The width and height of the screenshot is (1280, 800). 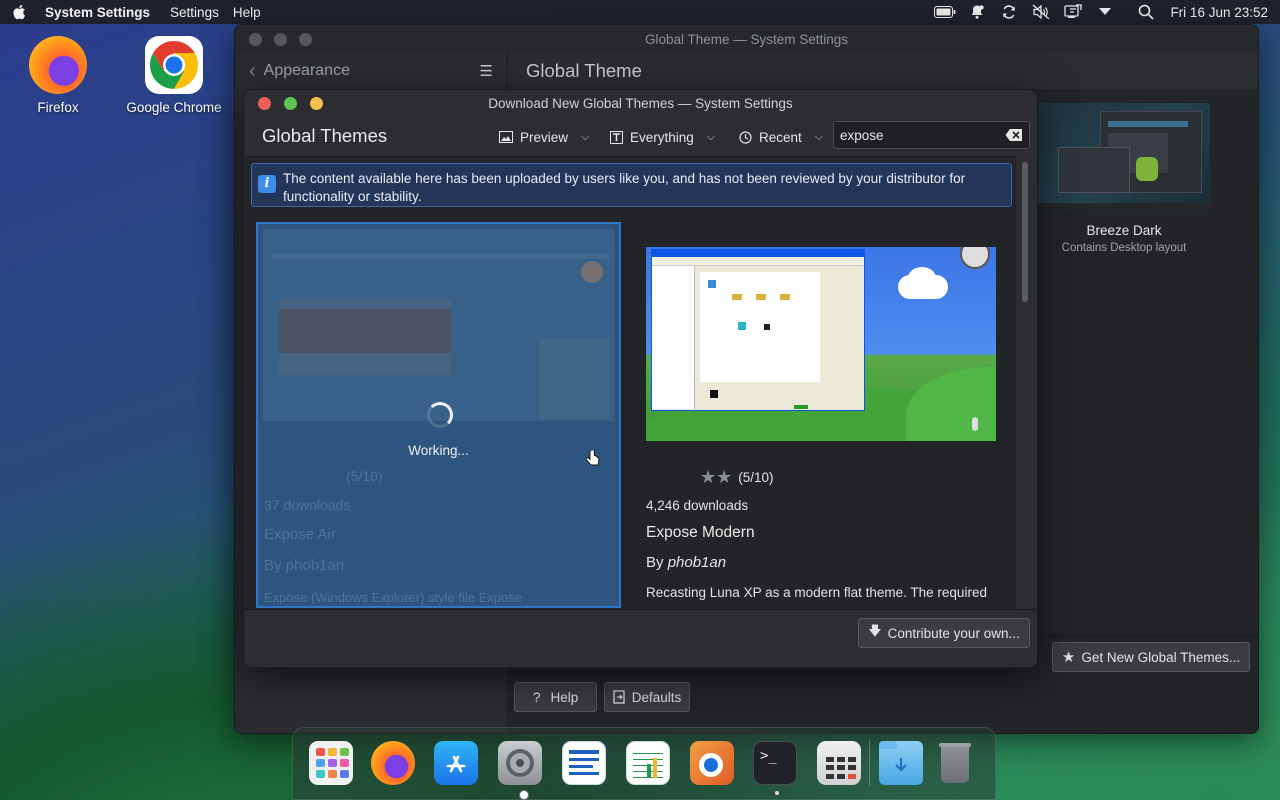 I want to click on rating: ★ ★ (5/10), so click(x=848, y=477).